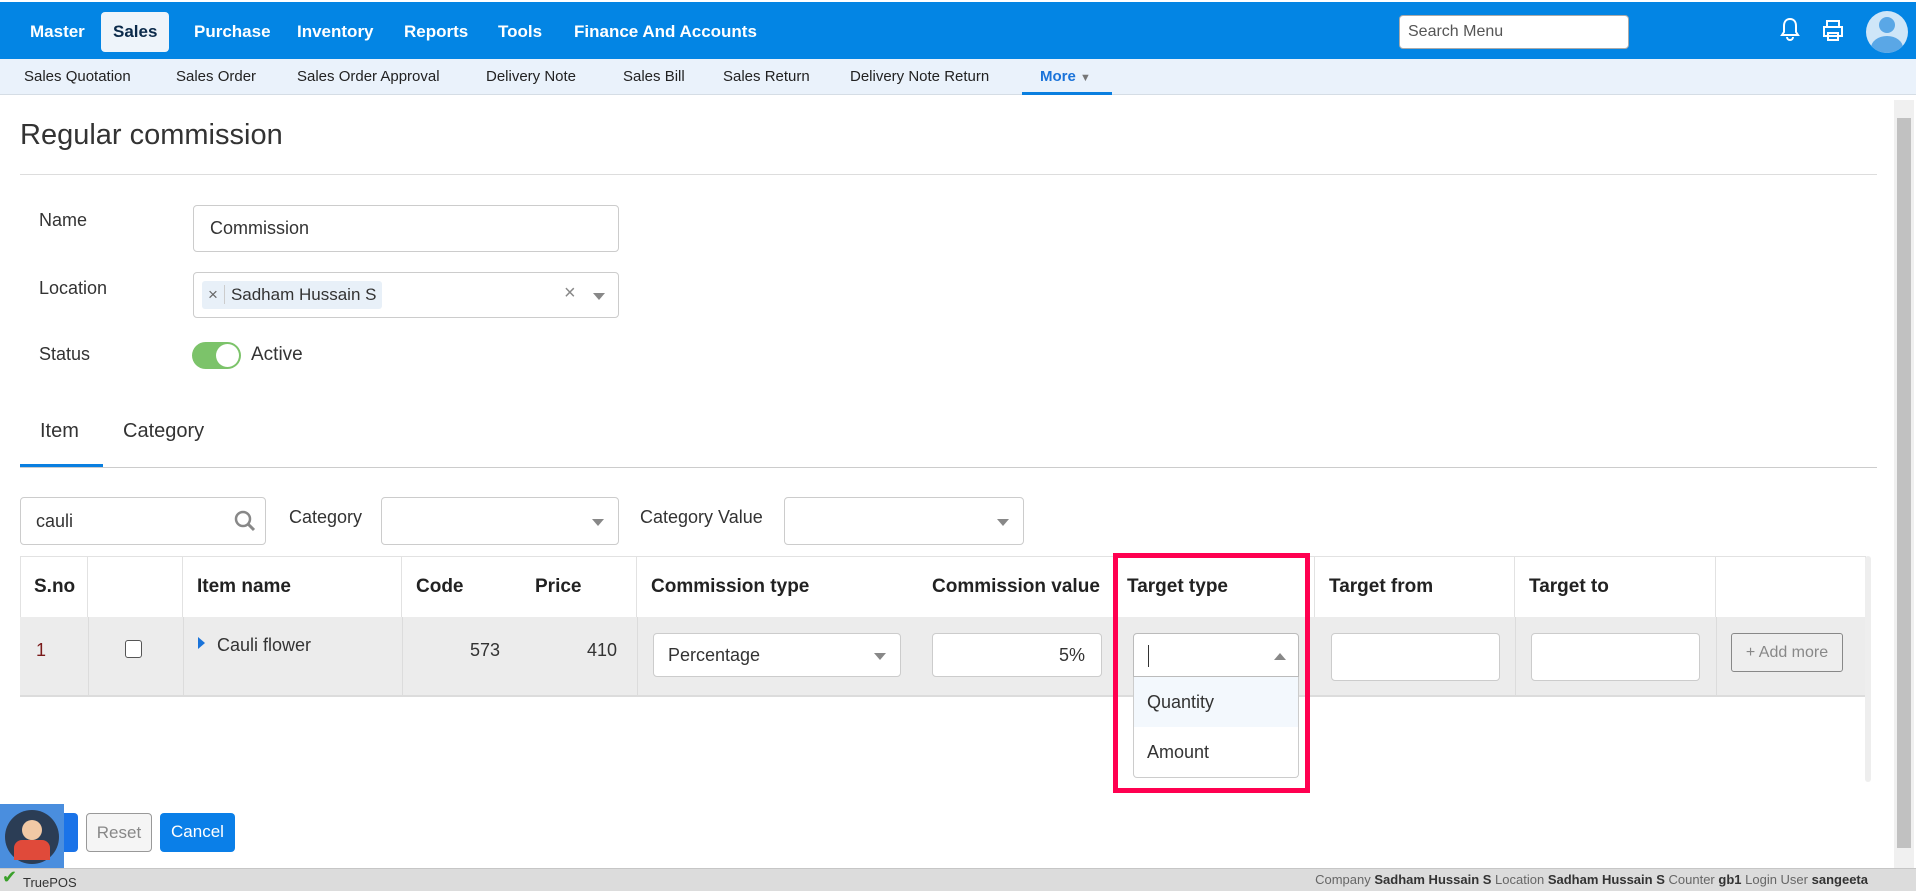 The height and width of the screenshot is (894, 1916). Describe the element at coordinates (245, 521) in the screenshot. I see `search-icon` at that location.